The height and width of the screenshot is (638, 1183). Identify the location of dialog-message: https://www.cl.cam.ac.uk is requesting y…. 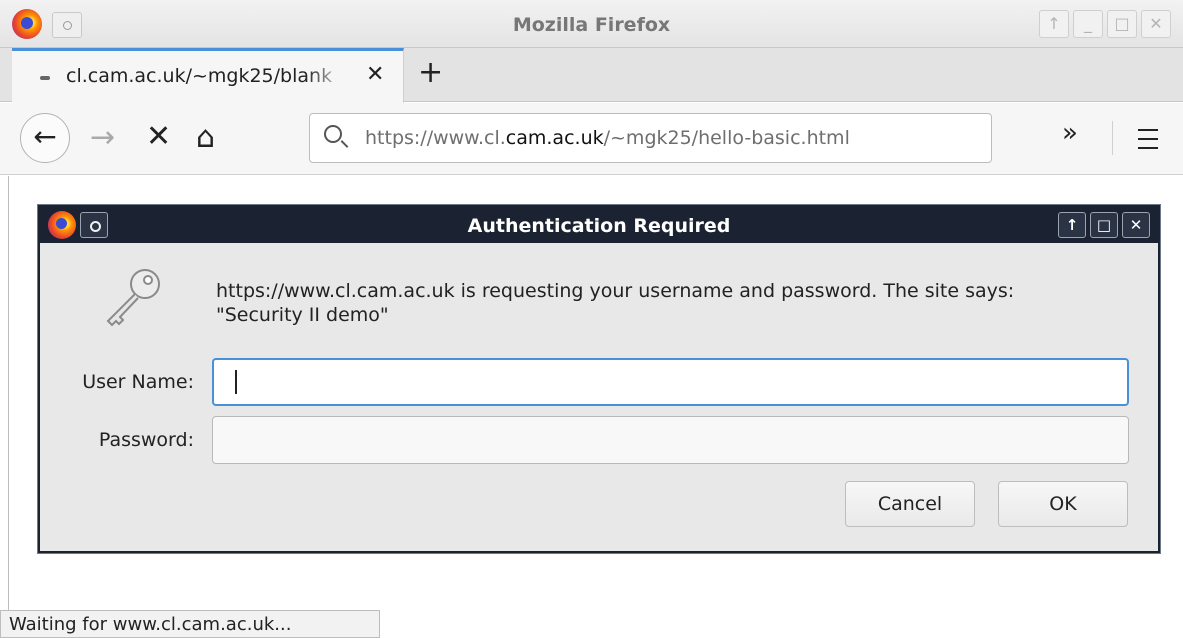
(681, 303).